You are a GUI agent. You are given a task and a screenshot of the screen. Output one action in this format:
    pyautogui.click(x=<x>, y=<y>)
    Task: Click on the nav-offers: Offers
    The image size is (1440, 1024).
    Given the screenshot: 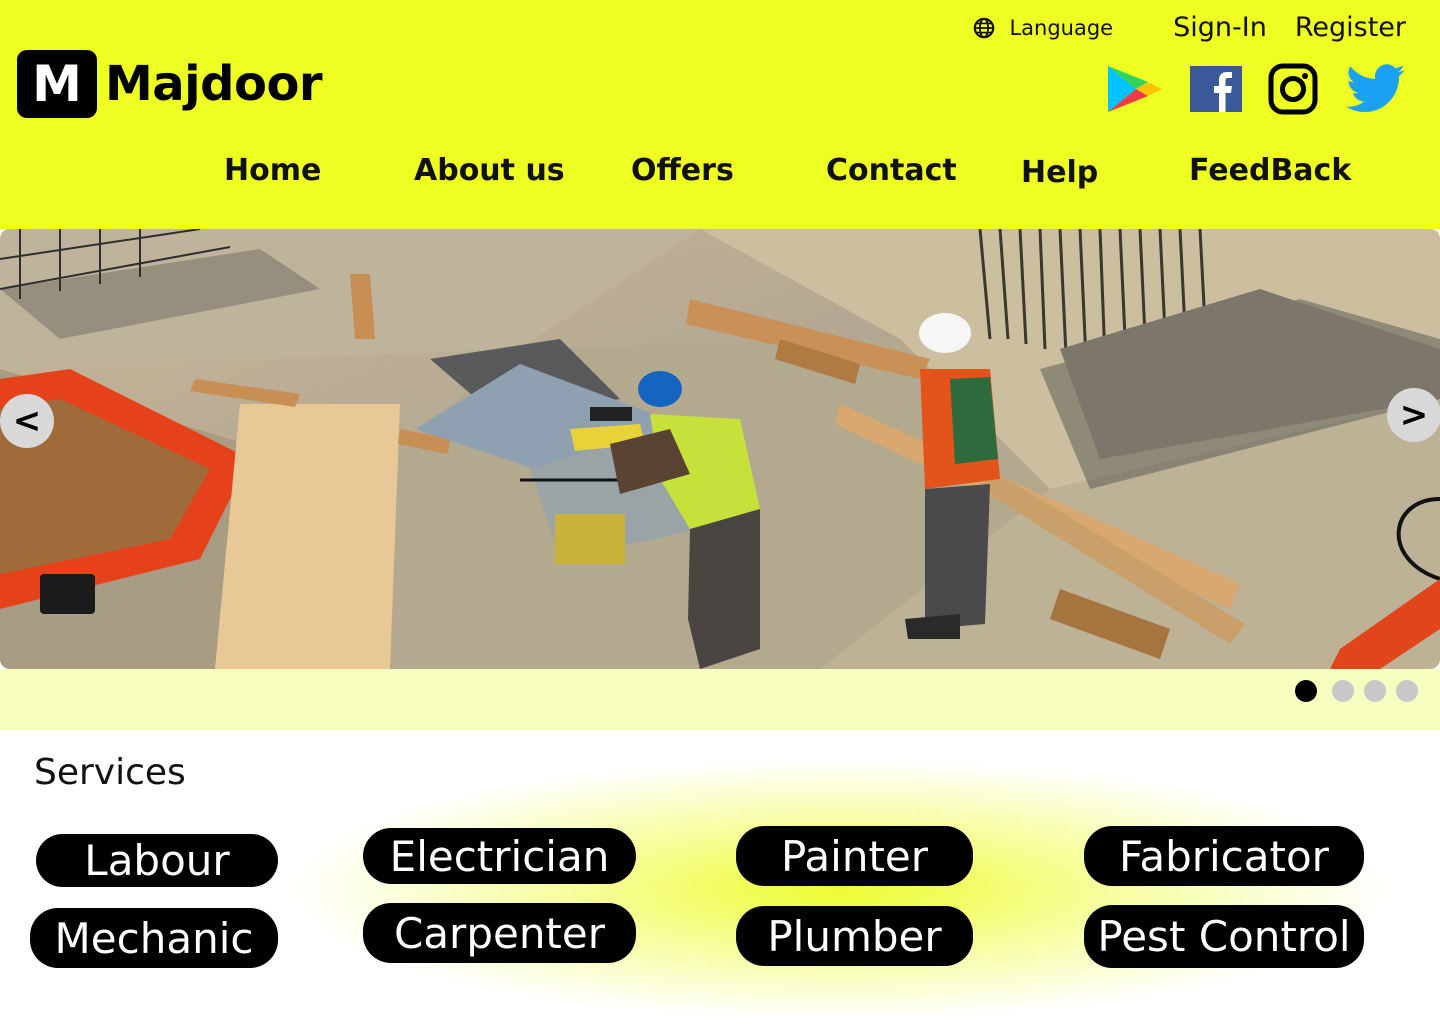 What is the action you would take?
    pyautogui.click(x=682, y=170)
    